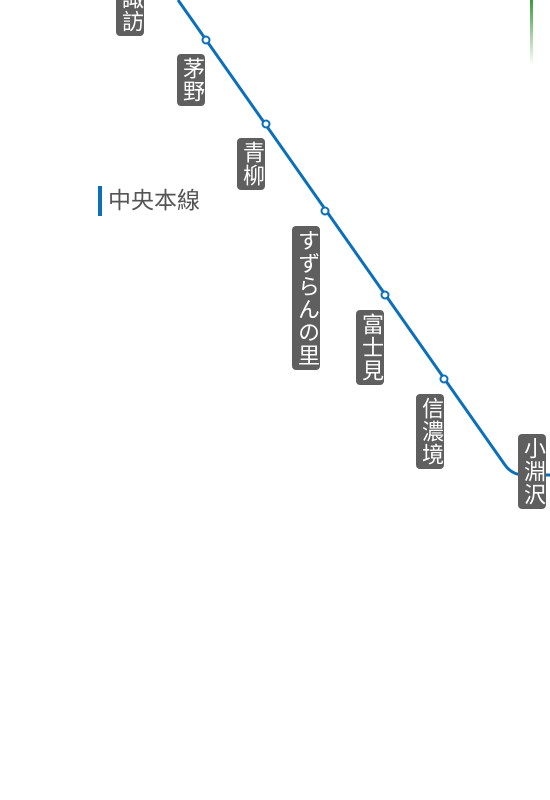 This screenshot has width=550, height=800. Describe the element at coordinates (306, 298) in the screenshot. I see `station-label-suzurannosato: すずらんの里` at that location.